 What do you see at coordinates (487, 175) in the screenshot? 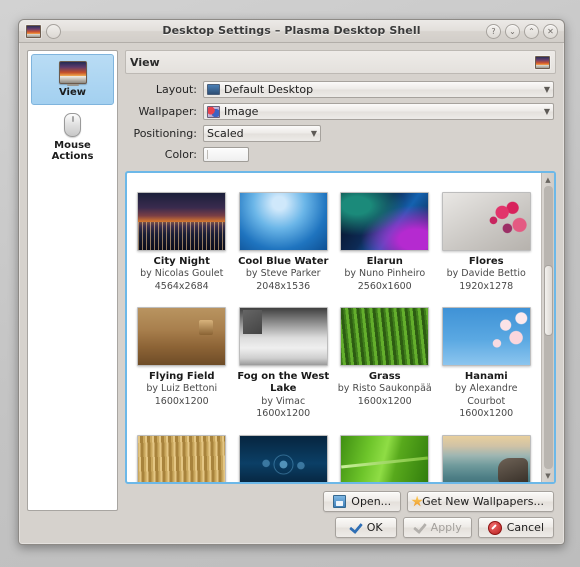
I see `wallpaper-resolution: 1595x1021` at bounding box center [487, 175].